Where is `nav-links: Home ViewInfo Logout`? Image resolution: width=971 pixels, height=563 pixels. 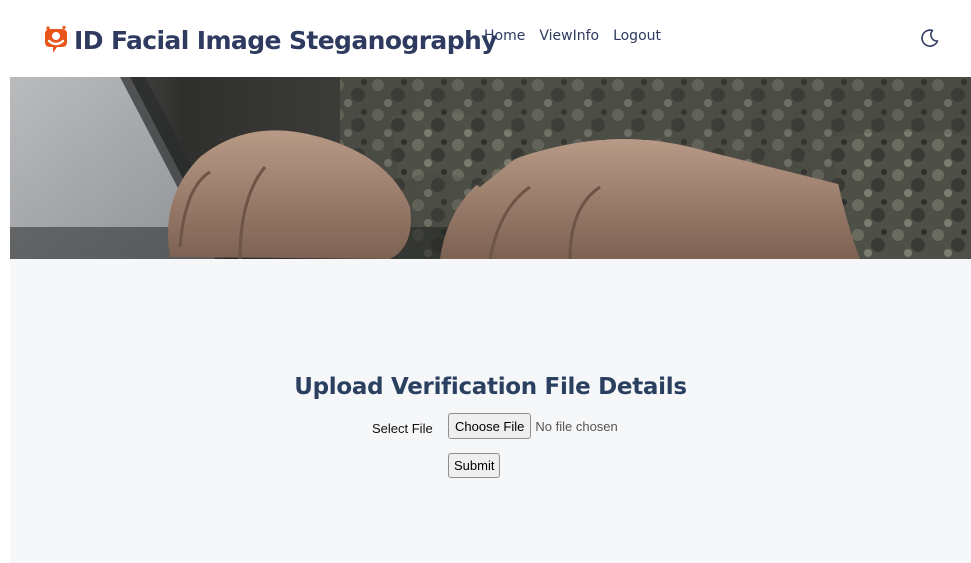
nav-links: Home ViewInfo Logout is located at coordinates (572, 36).